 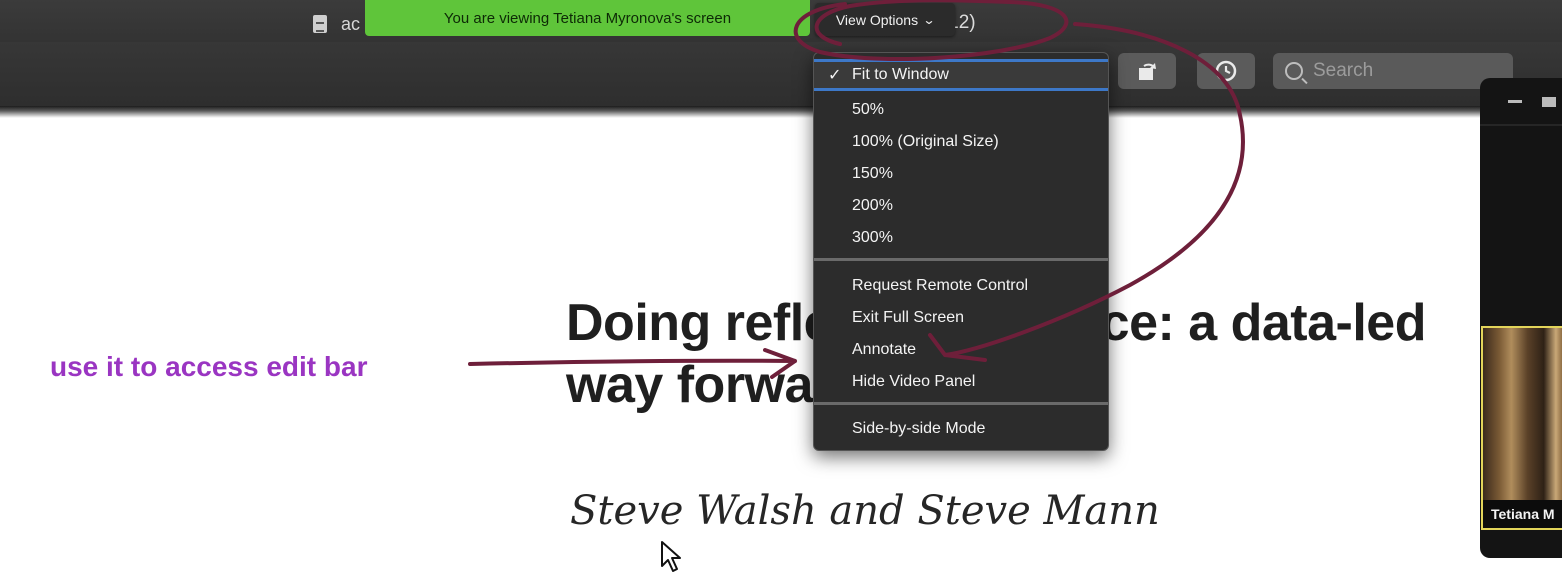 I want to click on mouse-cursor-icon, so click(x=671, y=556).